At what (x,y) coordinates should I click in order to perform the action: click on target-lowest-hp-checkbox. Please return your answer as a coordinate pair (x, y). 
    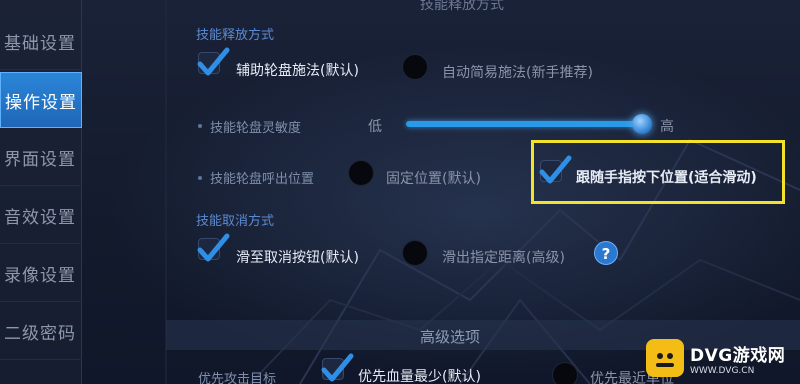
    Looking at the image, I should click on (337, 367).